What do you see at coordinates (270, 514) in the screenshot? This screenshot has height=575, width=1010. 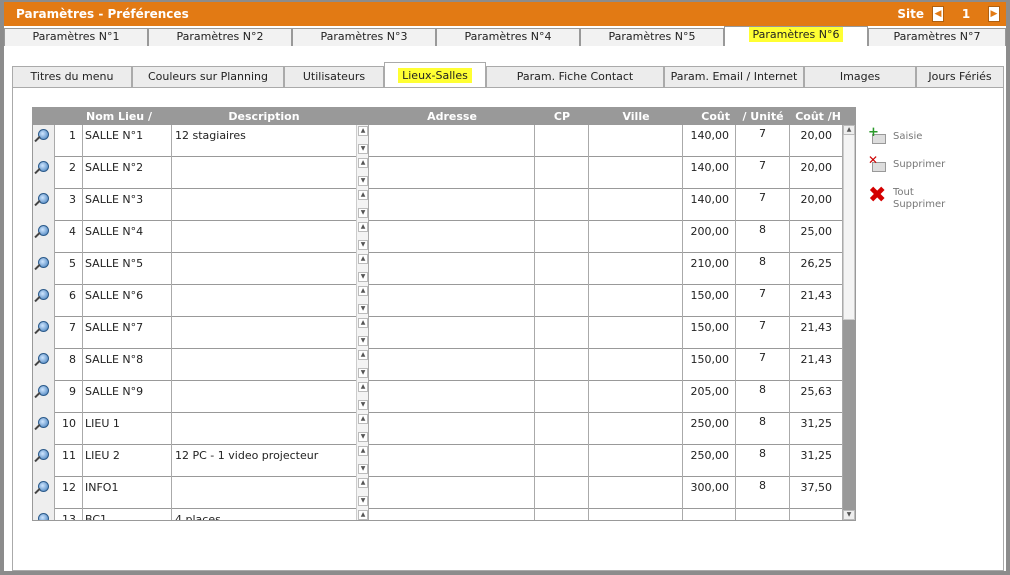 I see `description-cell: 4 places` at bounding box center [270, 514].